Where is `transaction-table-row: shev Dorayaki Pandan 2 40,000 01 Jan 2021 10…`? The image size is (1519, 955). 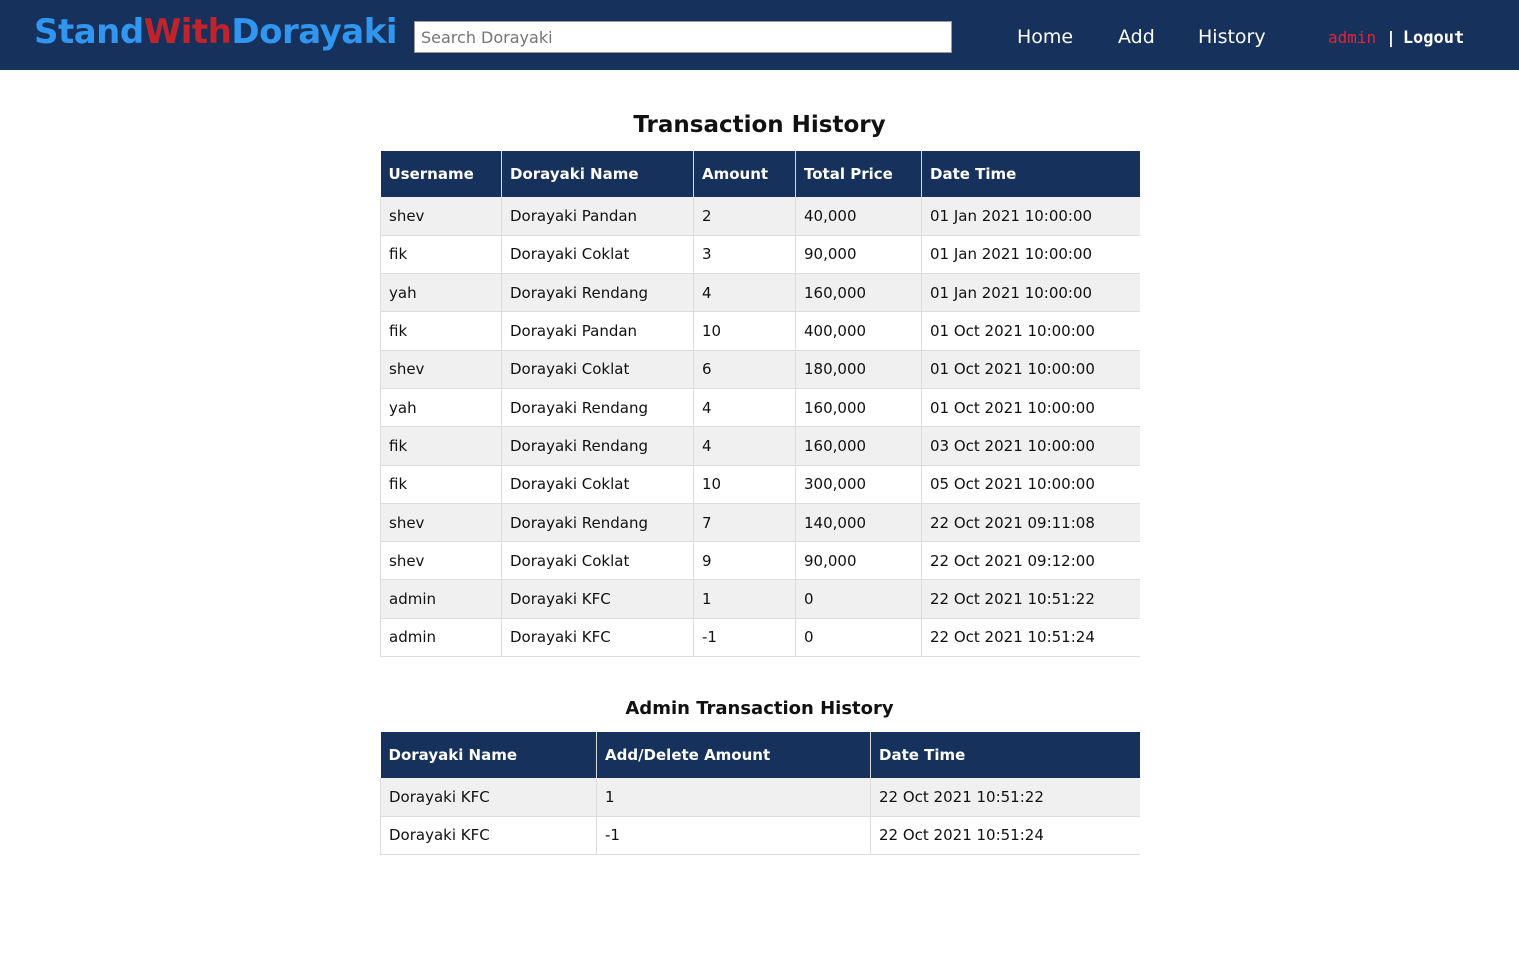 transaction-table-row: shev Dorayaki Pandan 2 40,000 01 Jan 2021 10… is located at coordinates (760, 216).